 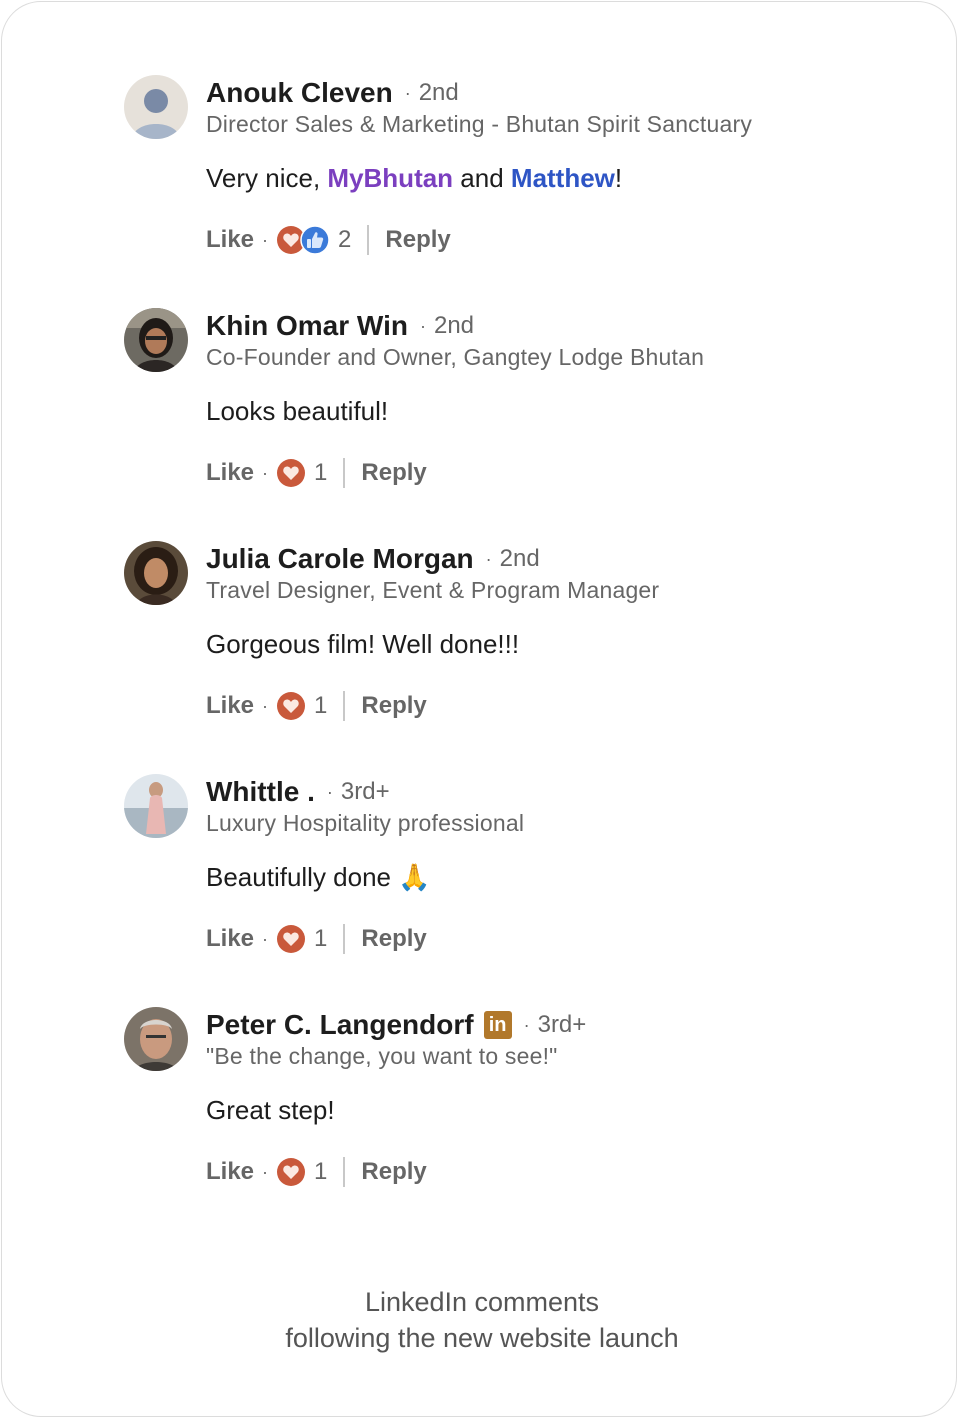 What do you see at coordinates (307, 326) in the screenshot?
I see `commenter-name: Khin Omar Win` at bounding box center [307, 326].